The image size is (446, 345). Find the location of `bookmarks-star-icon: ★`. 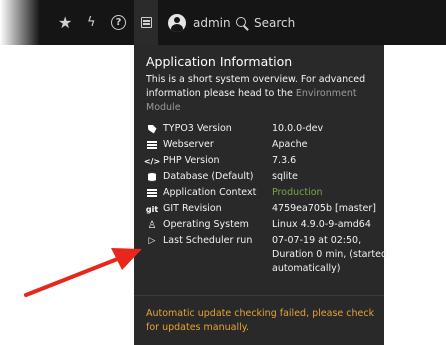

bookmarks-star-icon: ★ is located at coordinates (65, 22).